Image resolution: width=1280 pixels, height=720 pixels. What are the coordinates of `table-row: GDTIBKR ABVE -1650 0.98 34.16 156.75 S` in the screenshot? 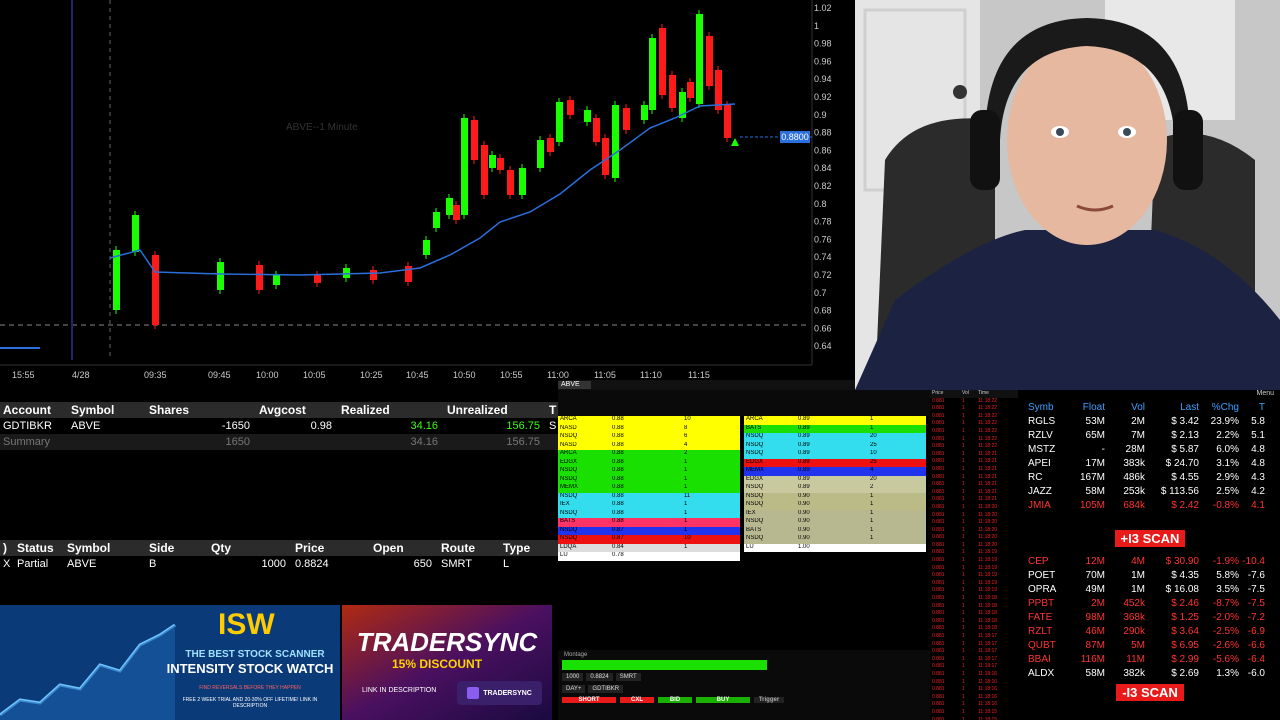 It's located at (279, 426).